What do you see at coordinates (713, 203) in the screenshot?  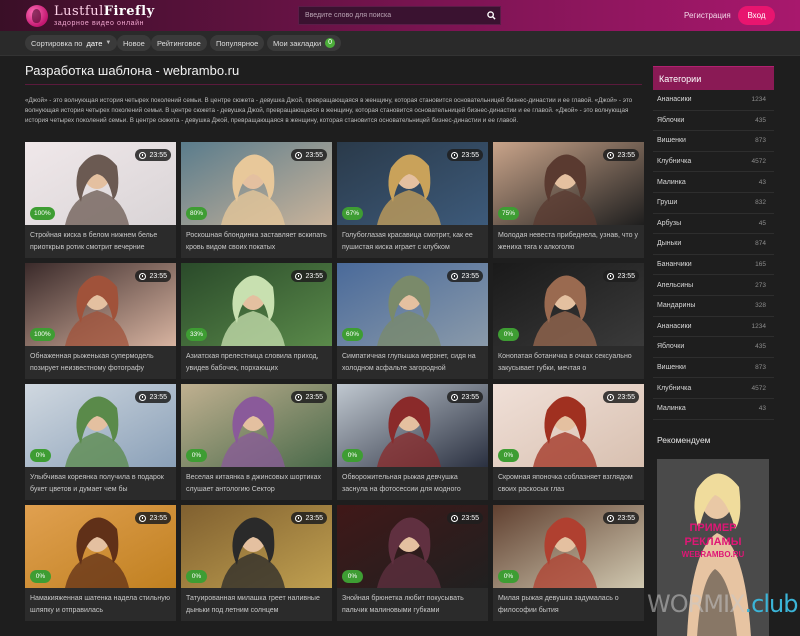 I see `category-item: Груши 832` at bounding box center [713, 203].